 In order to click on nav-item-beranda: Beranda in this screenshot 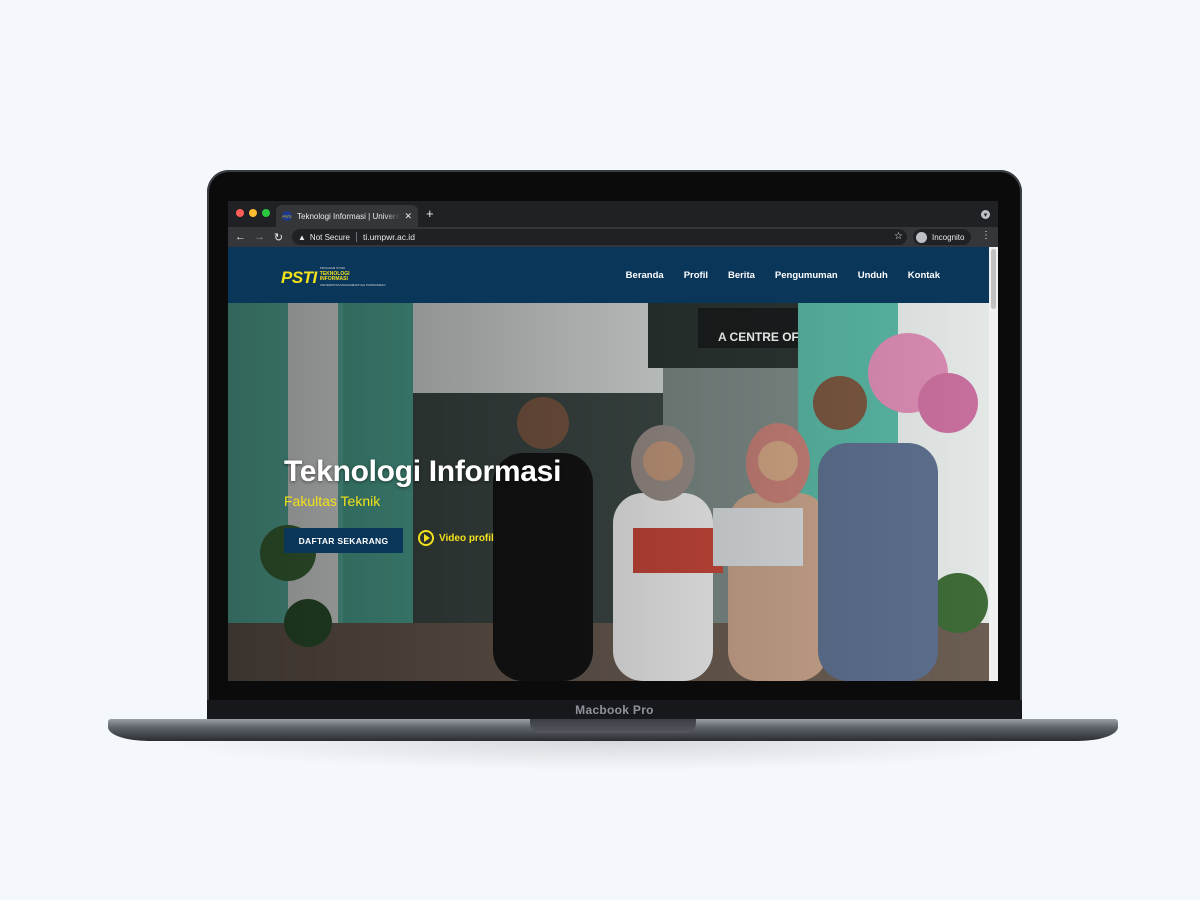, I will do `click(645, 275)`.